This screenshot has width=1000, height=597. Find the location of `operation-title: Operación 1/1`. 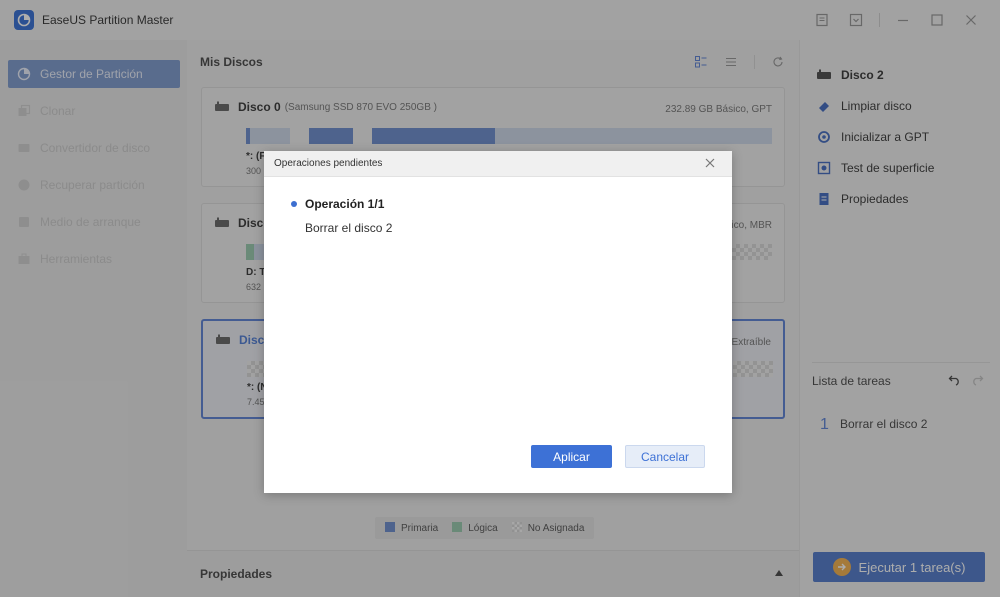

operation-title: Operación 1/1 is located at coordinates (345, 204).